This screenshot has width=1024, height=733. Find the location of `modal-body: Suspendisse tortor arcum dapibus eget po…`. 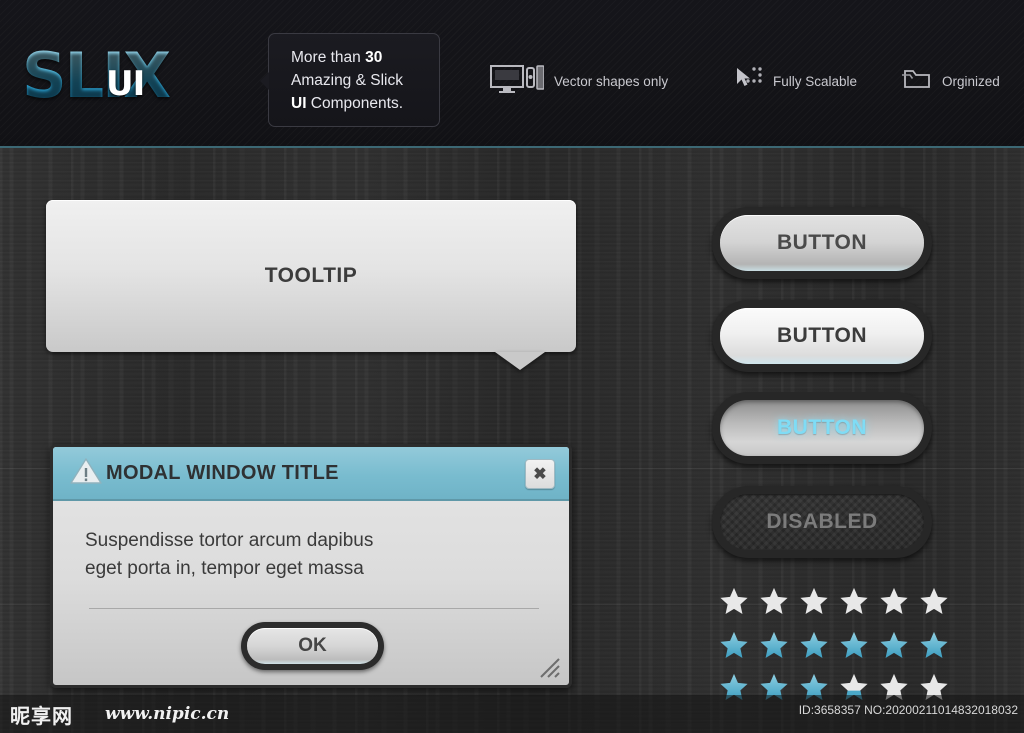

modal-body: Suspendisse tortor arcum dapibus eget po… is located at coordinates (311, 542).